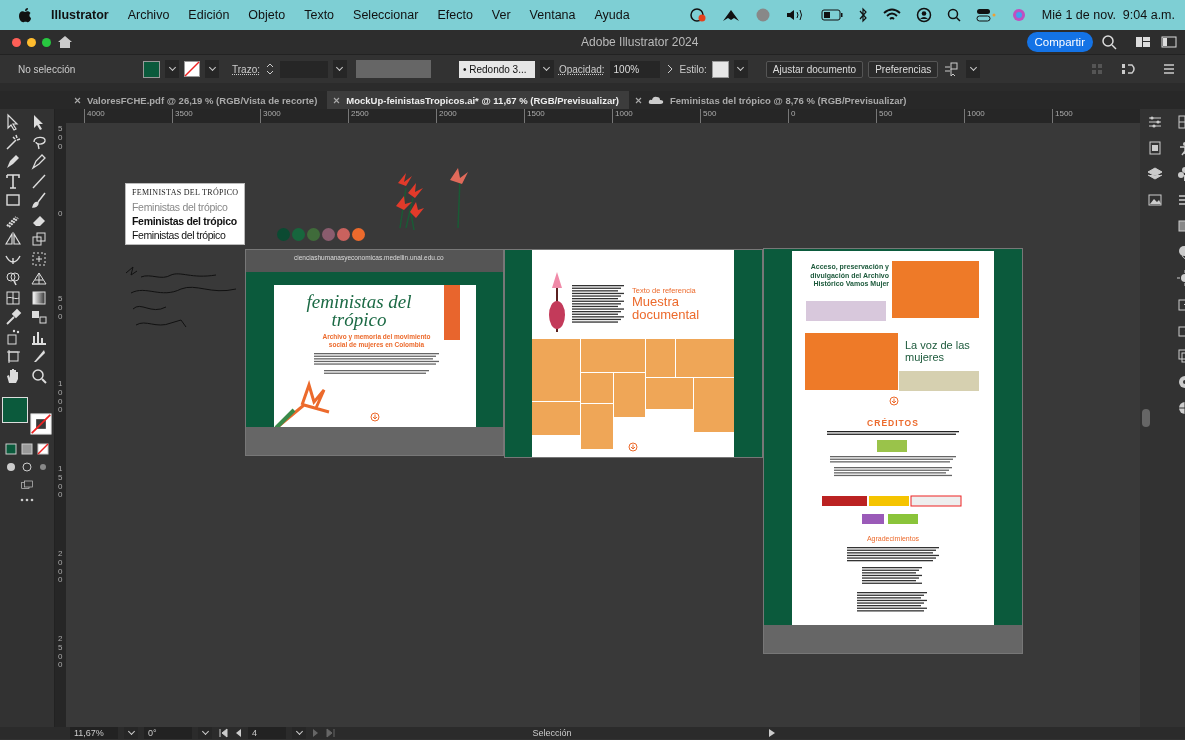  I want to click on next-artboard-icon, so click(316, 733).